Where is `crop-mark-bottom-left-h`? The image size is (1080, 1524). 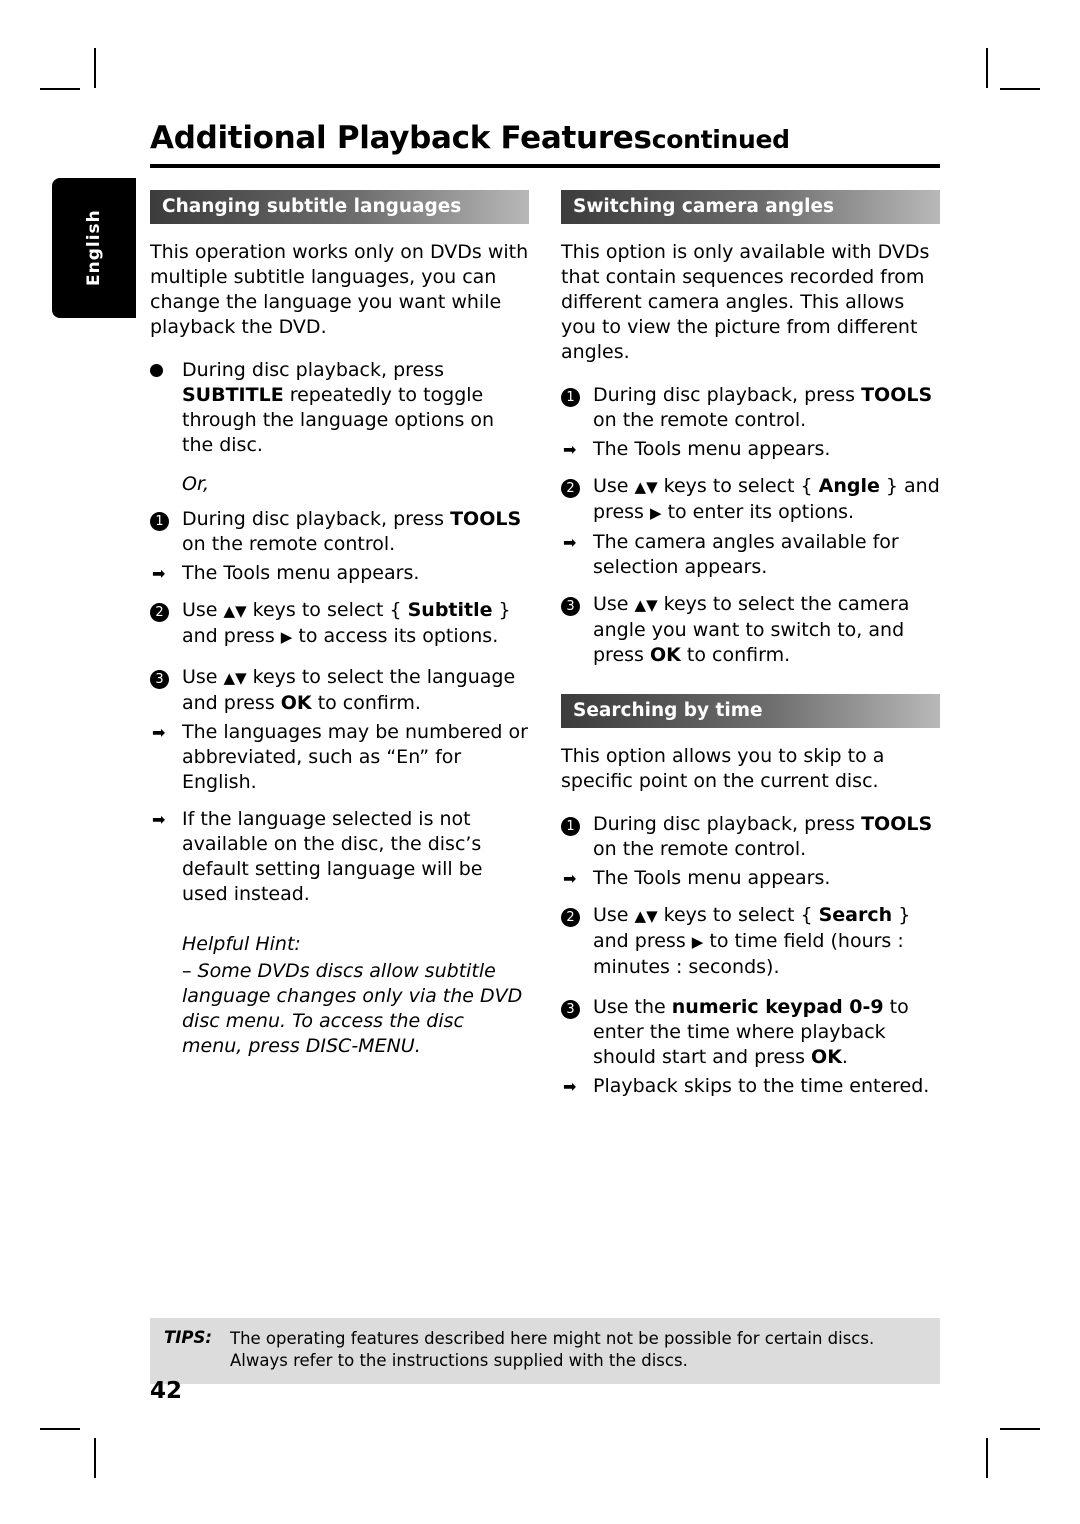
crop-mark-bottom-left-h is located at coordinates (60, 1429).